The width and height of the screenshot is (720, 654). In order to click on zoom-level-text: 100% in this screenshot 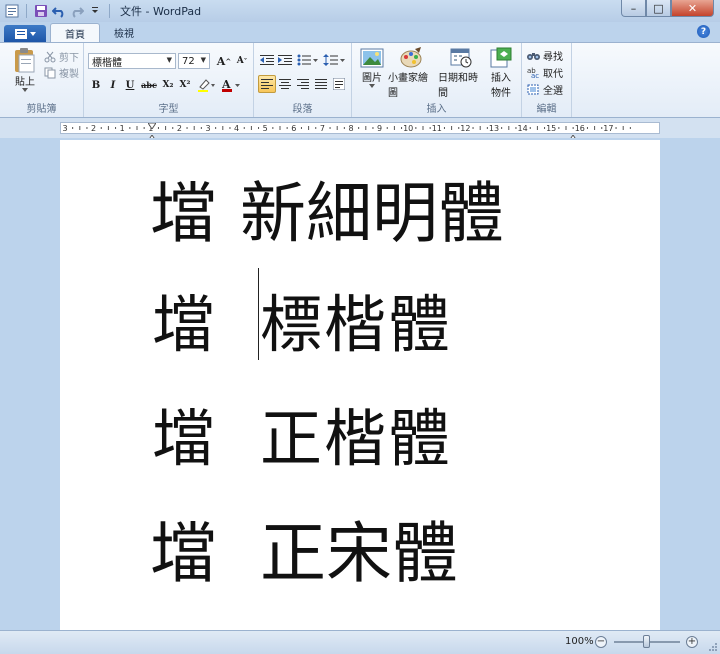, I will do `click(579, 641)`.